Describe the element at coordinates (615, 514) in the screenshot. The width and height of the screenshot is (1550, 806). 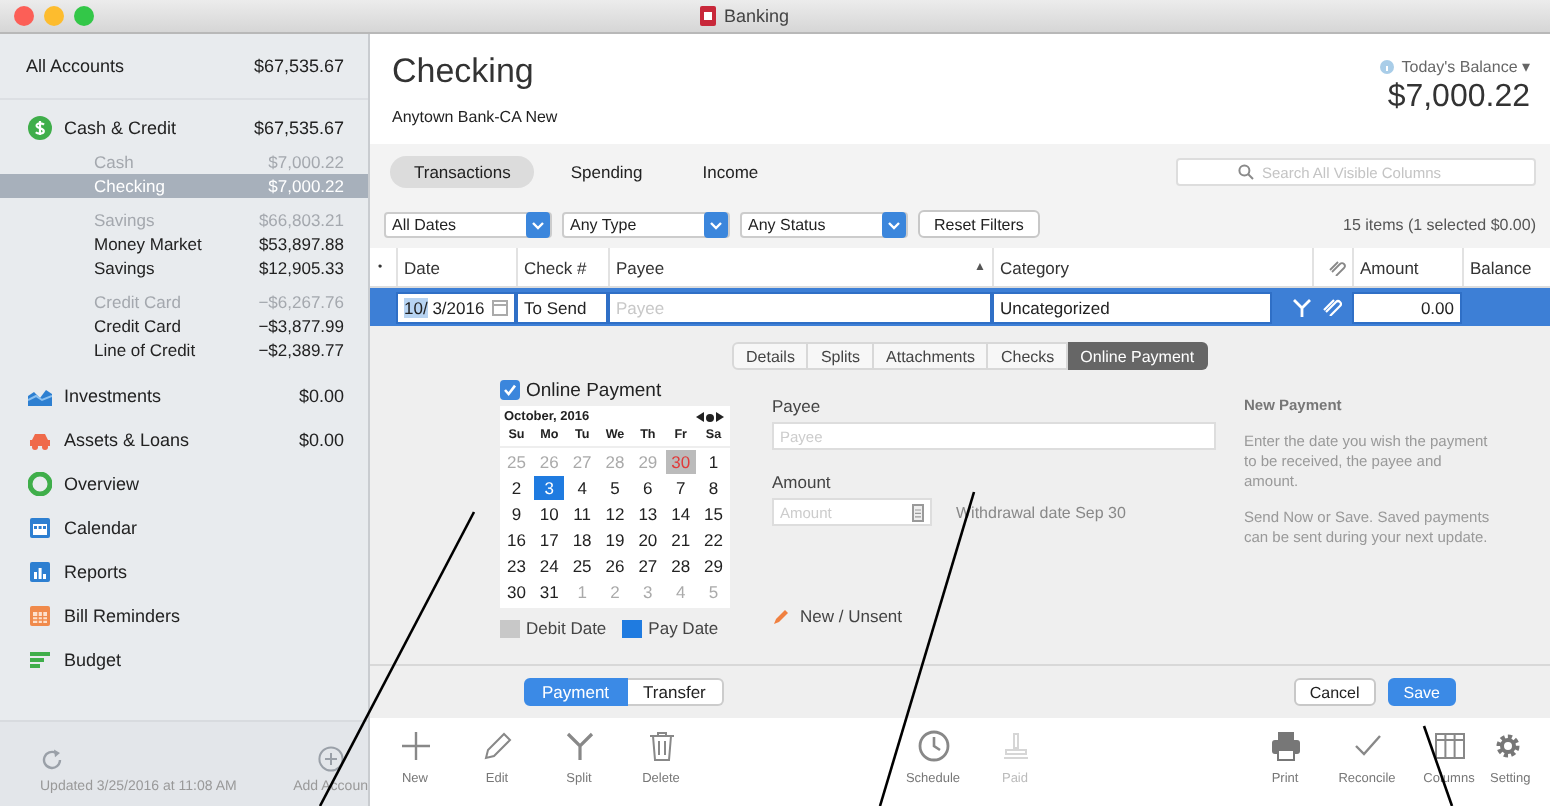
I see `calendar-day: 12` at that location.